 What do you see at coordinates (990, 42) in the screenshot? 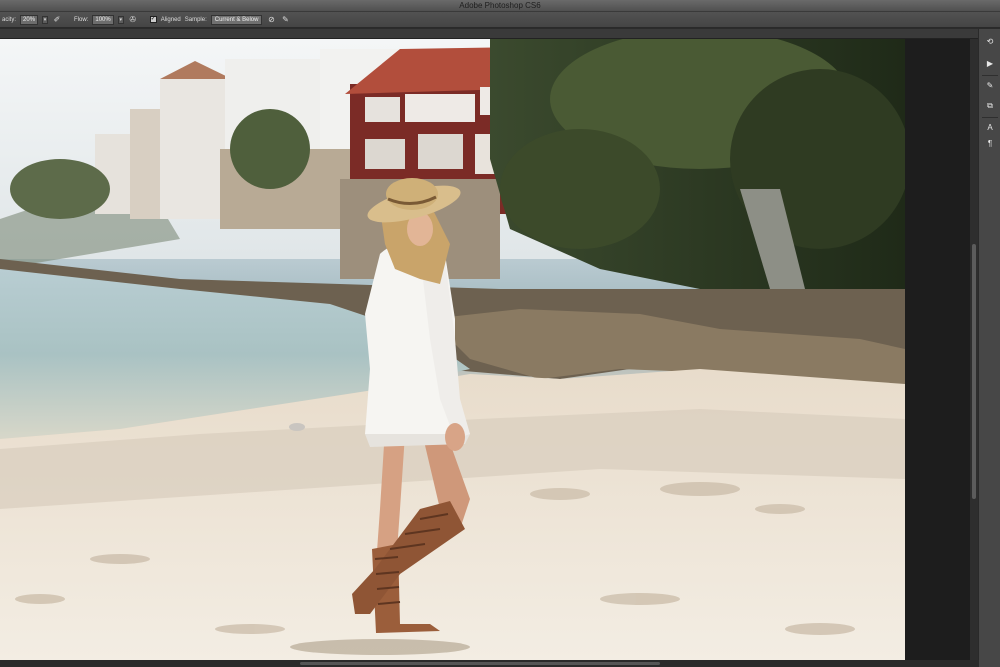
I see `history-icon: ⟲` at bounding box center [990, 42].